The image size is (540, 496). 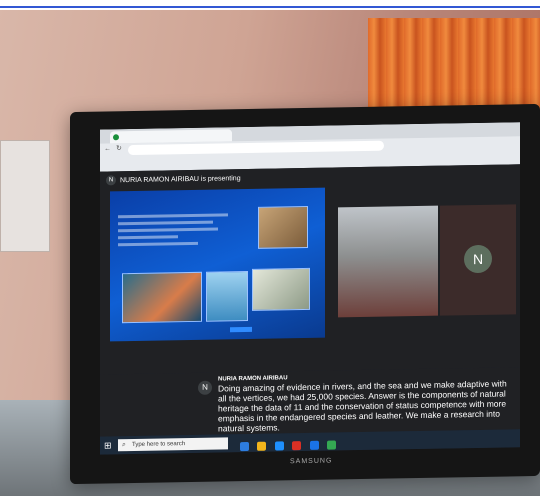 What do you see at coordinates (109, 445) in the screenshot?
I see `windows-start-icon: ⊞` at bounding box center [109, 445].